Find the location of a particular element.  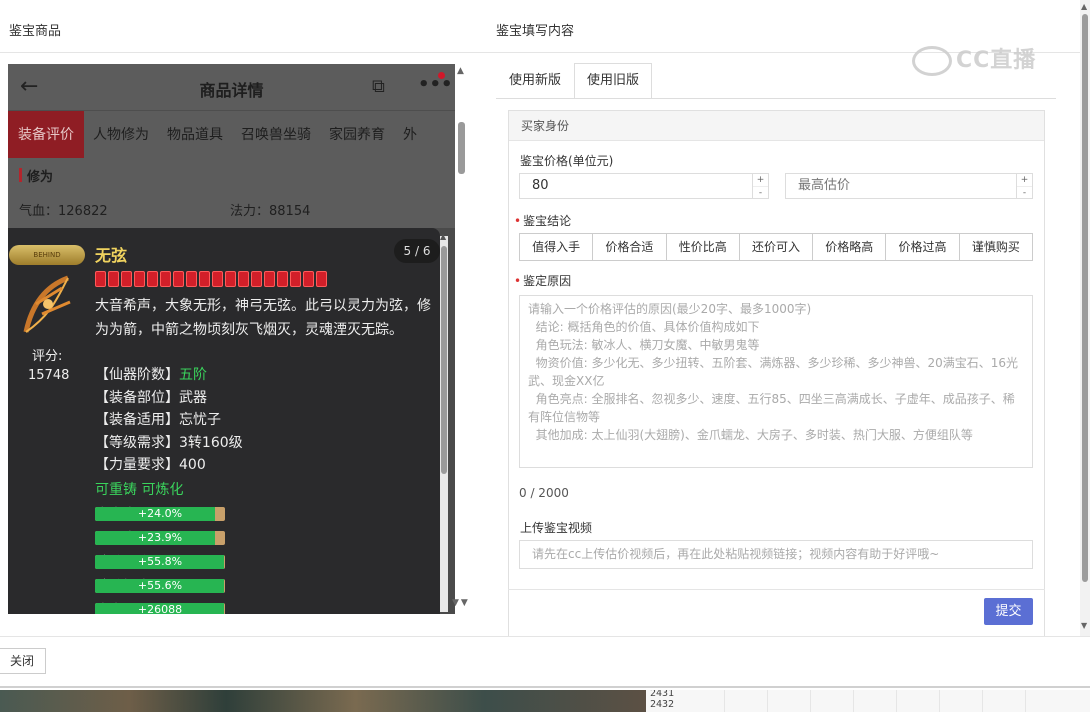

preview-scroll-thumb is located at coordinates (461, 148).